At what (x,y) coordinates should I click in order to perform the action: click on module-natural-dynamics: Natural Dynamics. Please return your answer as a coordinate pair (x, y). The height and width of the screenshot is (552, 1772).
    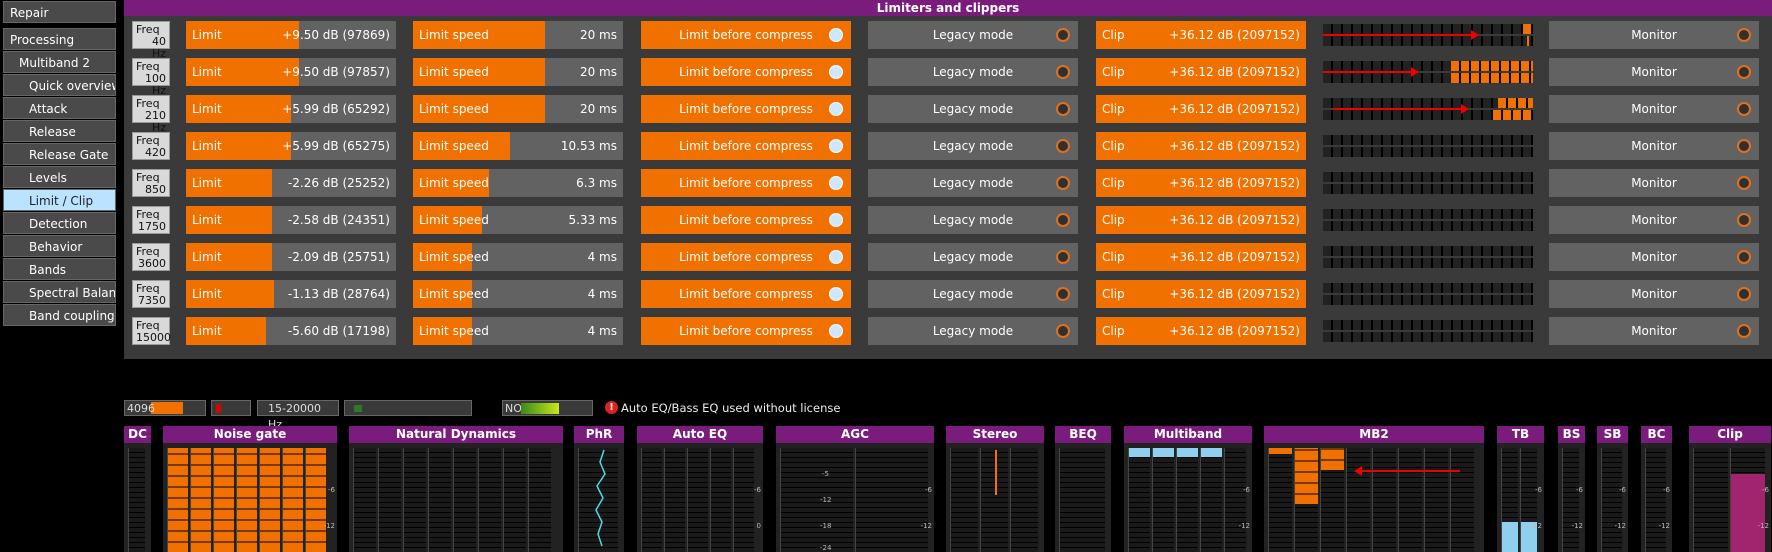
    Looking at the image, I should click on (456, 489).